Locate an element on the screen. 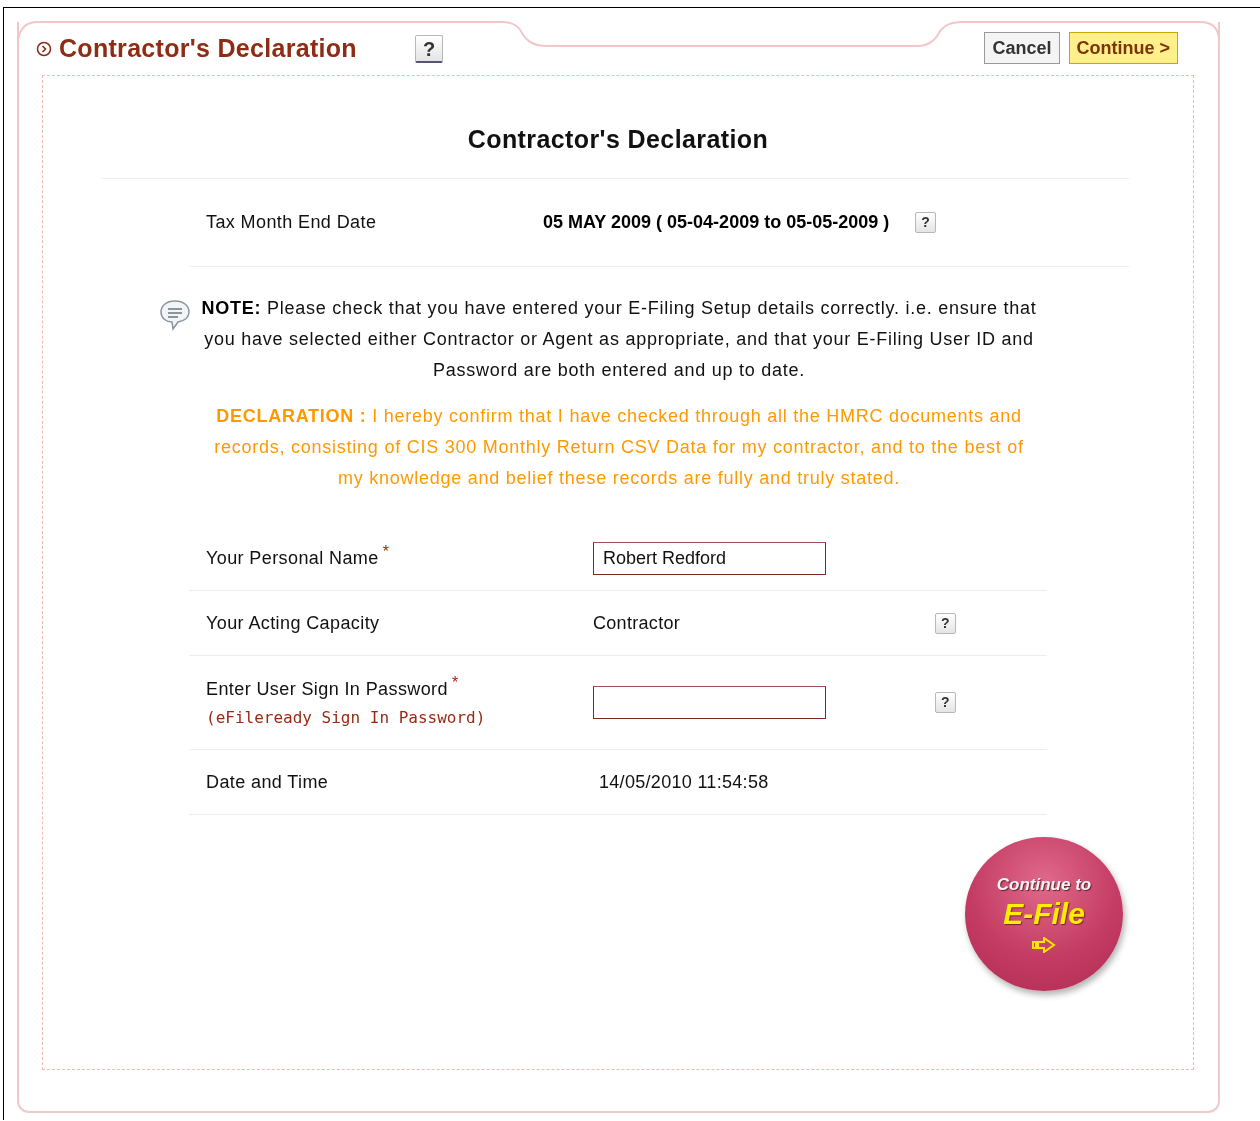  arrow-icon is located at coordinates (1044, 945).